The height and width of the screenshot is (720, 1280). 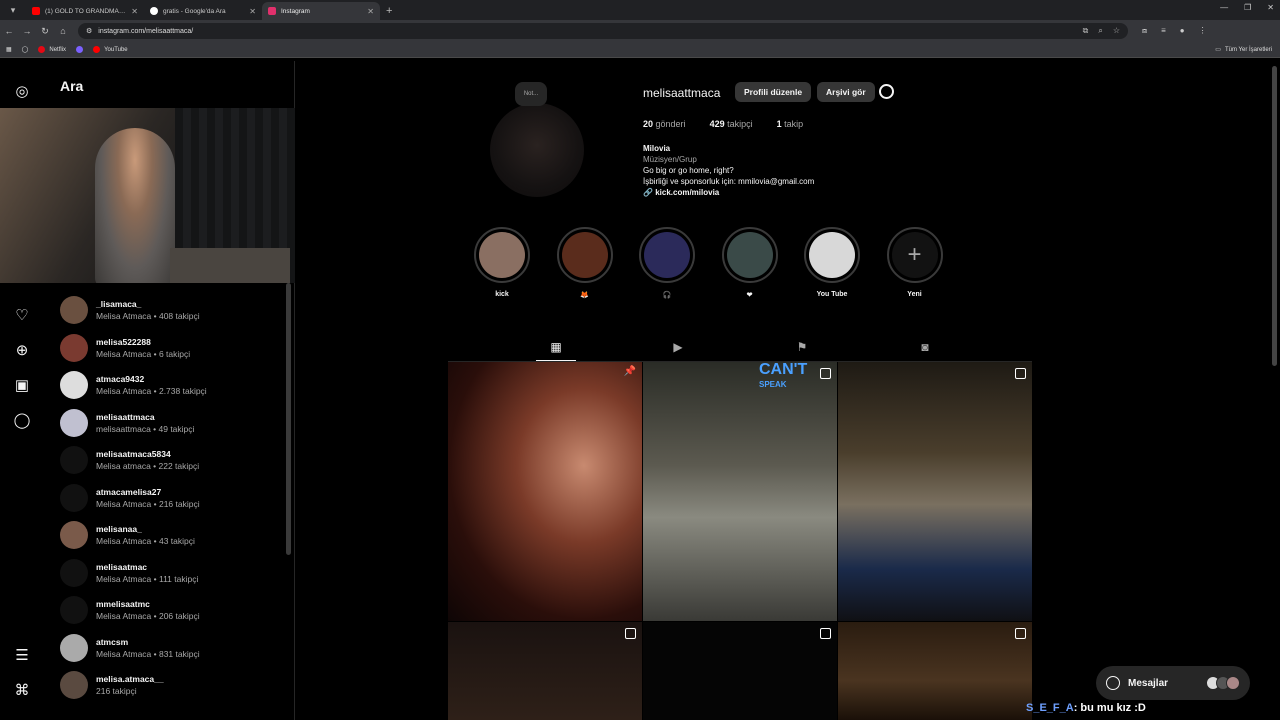 What do you see at coordinates (556, 347) in the screenshot?
I see `tab-posts-grid-icon: ▦` at bounding box center [556, 347].